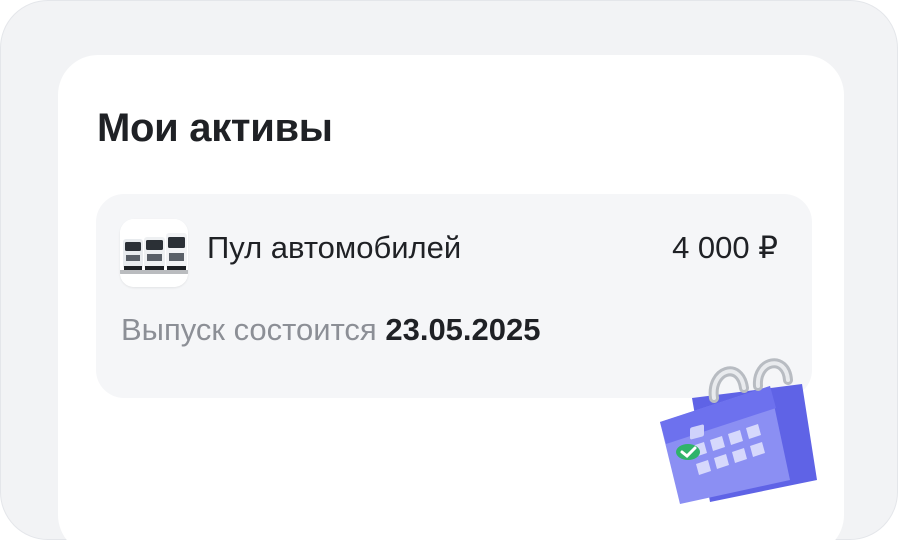 This screenshot has width=900, height=555. I want to click on page-title: Мои активы, so click(215, 128).